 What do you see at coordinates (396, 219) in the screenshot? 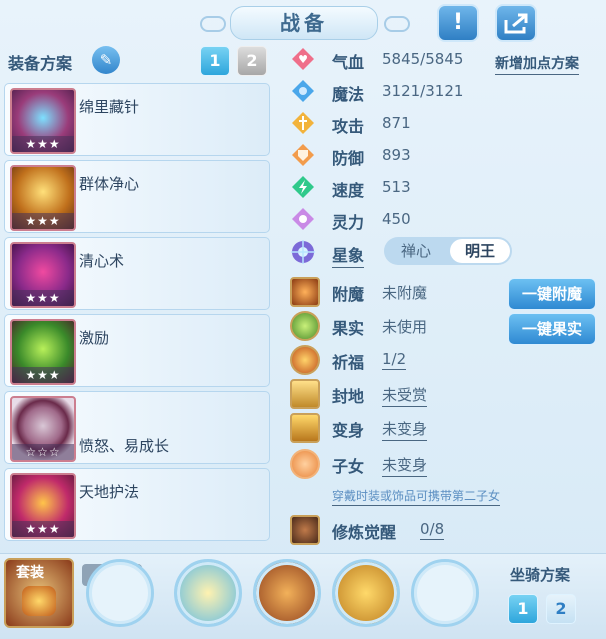
I see `stat-value: 450` at bounding box center [396, 219].